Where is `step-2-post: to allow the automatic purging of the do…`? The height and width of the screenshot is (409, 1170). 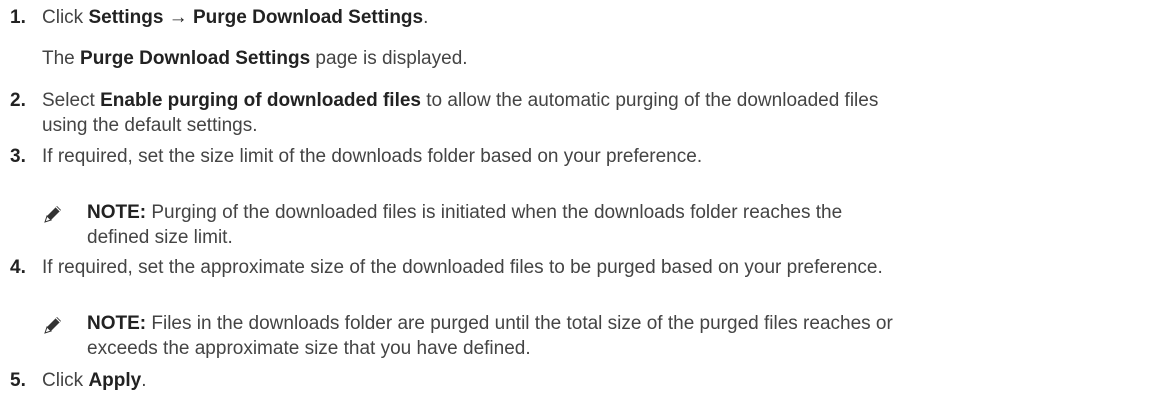
step-2-post: to allow the automatic purging of the do… is located at coordinates (650, 100).